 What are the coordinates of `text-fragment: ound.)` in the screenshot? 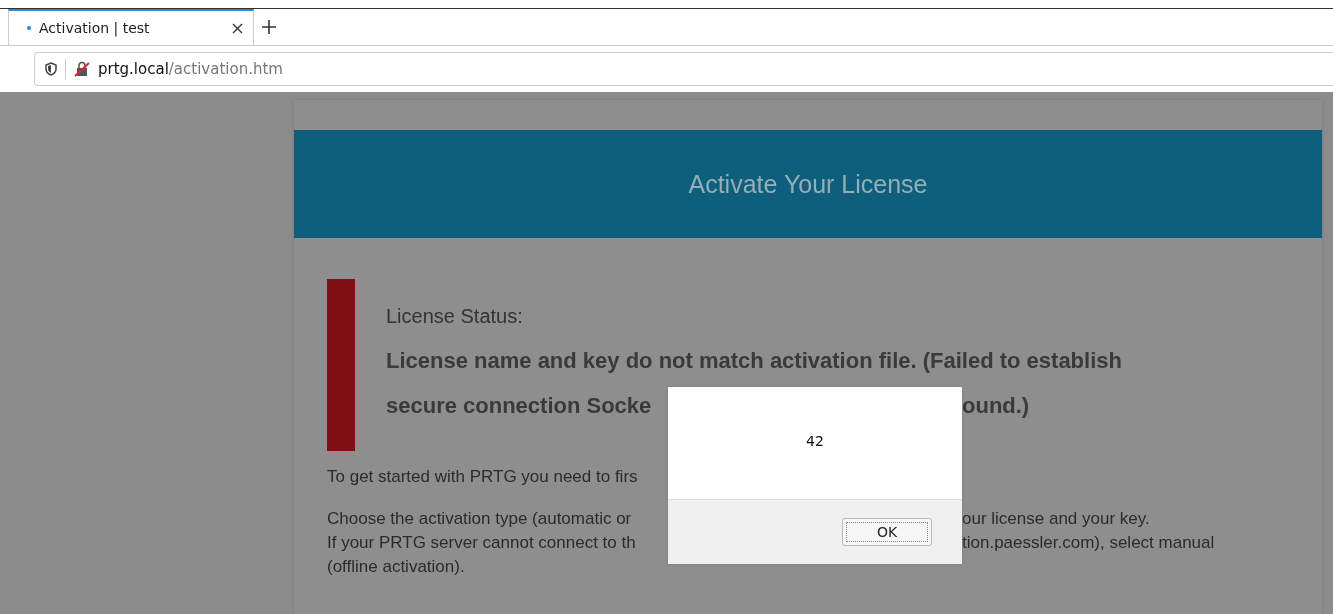 It's located at (996, 406).